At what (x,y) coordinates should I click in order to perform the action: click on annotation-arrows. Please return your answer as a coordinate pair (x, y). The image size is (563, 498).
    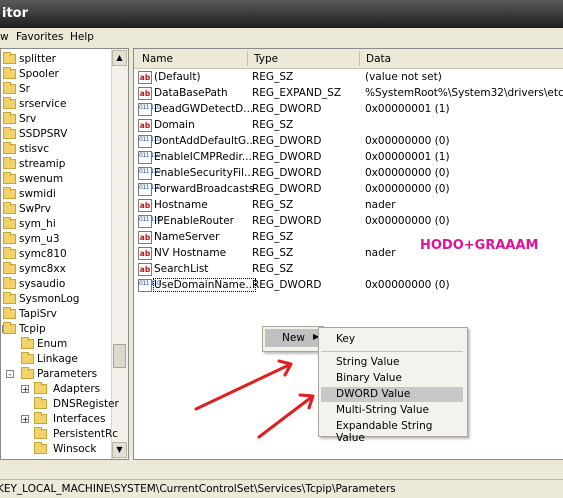
    Looking at the image, I should click on (254, 399).